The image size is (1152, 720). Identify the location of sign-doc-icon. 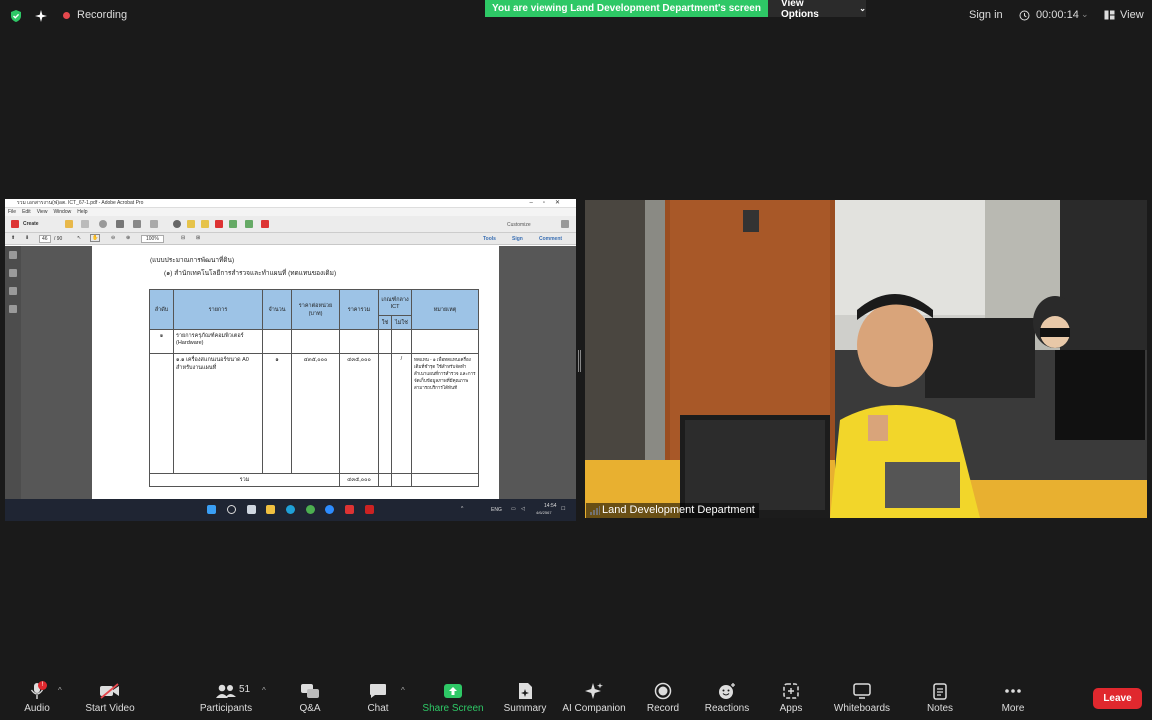
(265, 224).